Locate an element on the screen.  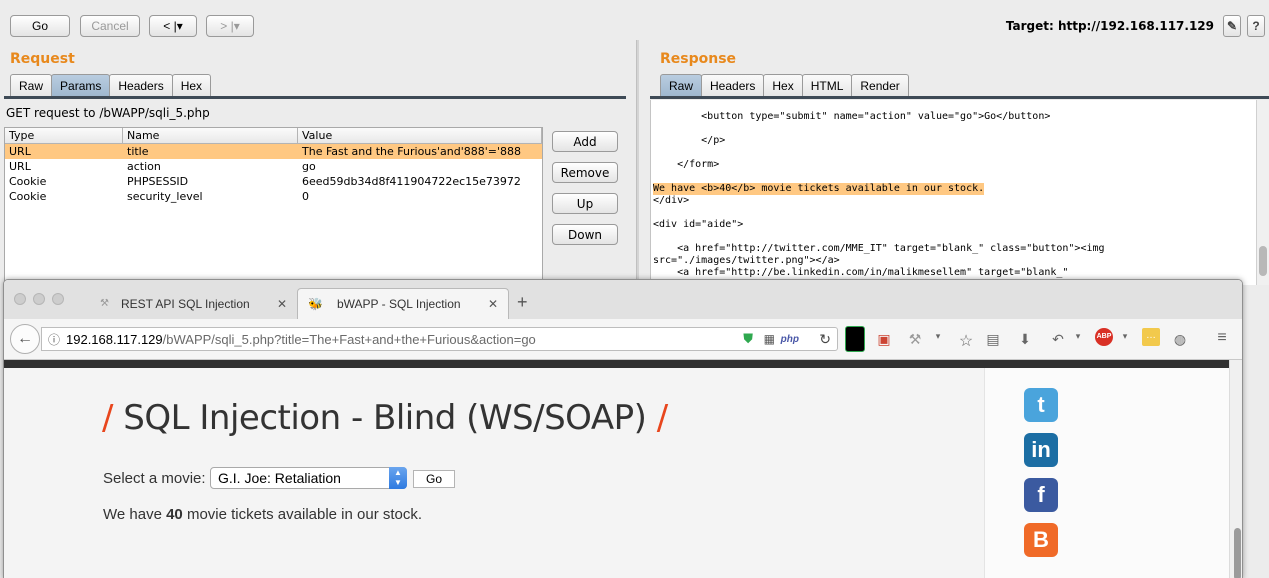
response-tab-headers: Headers is located at coordinates (733, 85).